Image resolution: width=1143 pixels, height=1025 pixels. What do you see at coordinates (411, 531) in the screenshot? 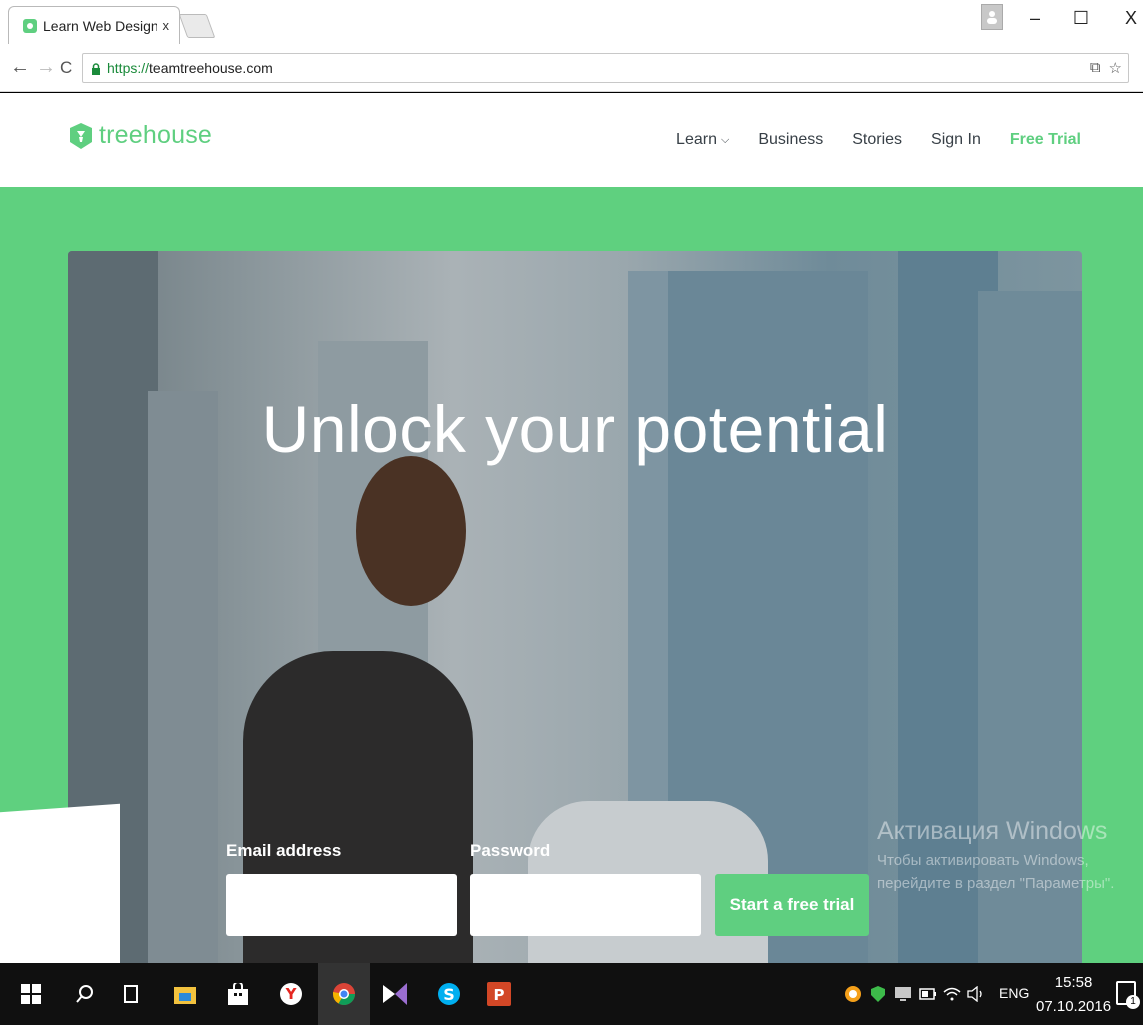
I see `hero-person-head` at bounding box center [411, 531].